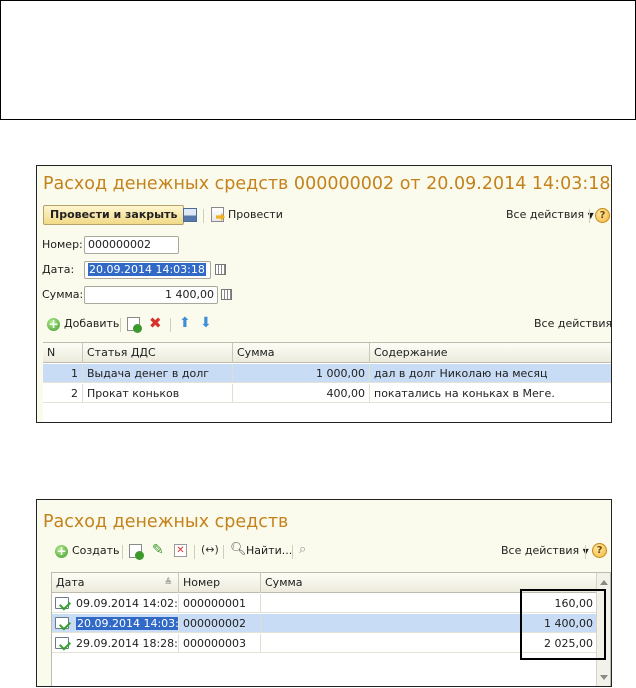 The image size is (636, 688). What do you see at coordinates (58, 269) in the screenshot?
I see `date-label: Дата:` at bounding box center [58, 269].